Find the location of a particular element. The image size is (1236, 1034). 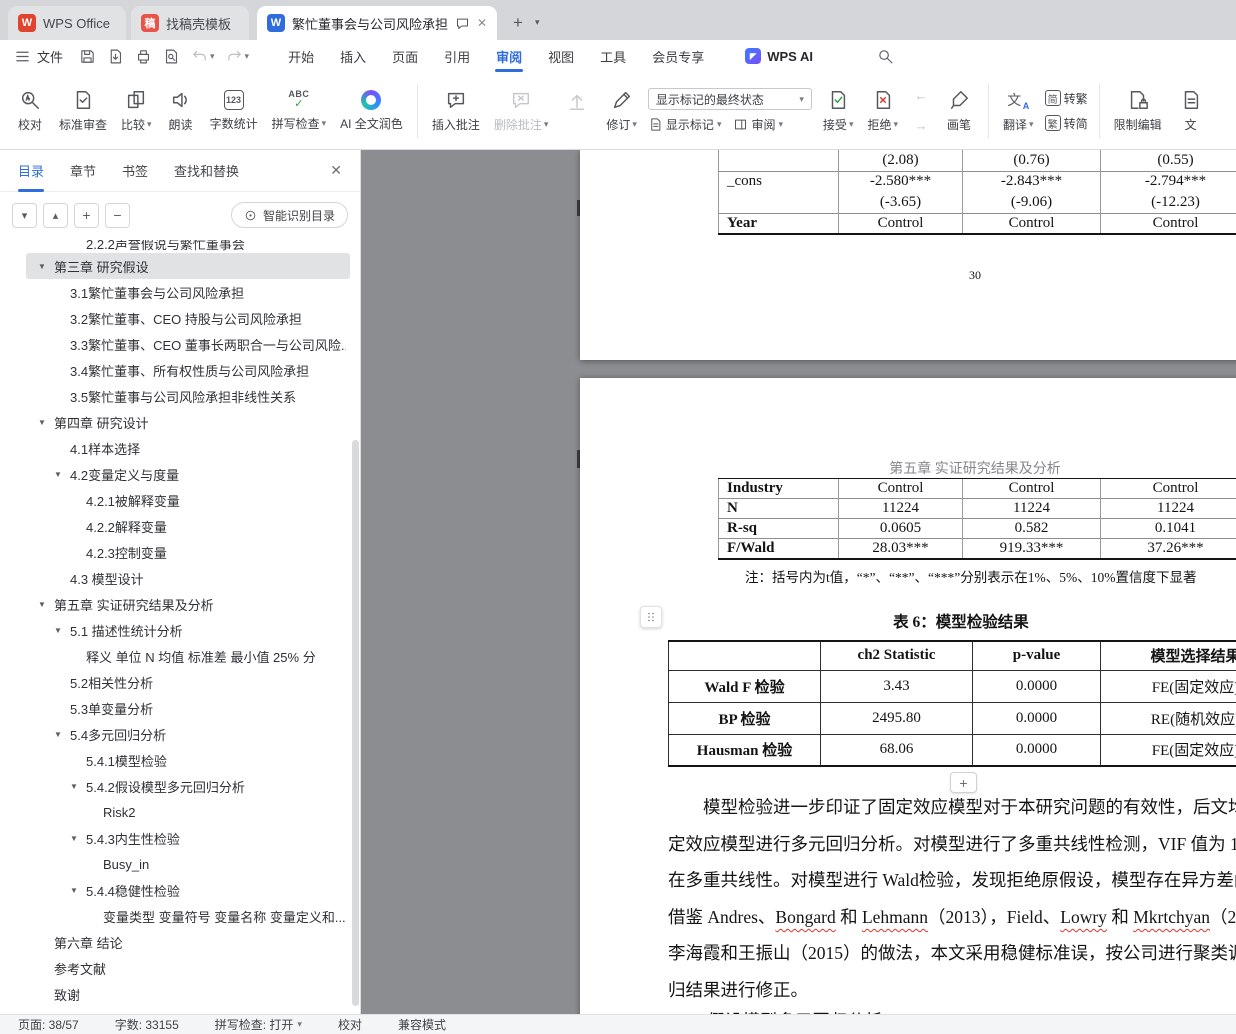

close-sidebar-icon: ✕ is located at coordinates (336, 170).